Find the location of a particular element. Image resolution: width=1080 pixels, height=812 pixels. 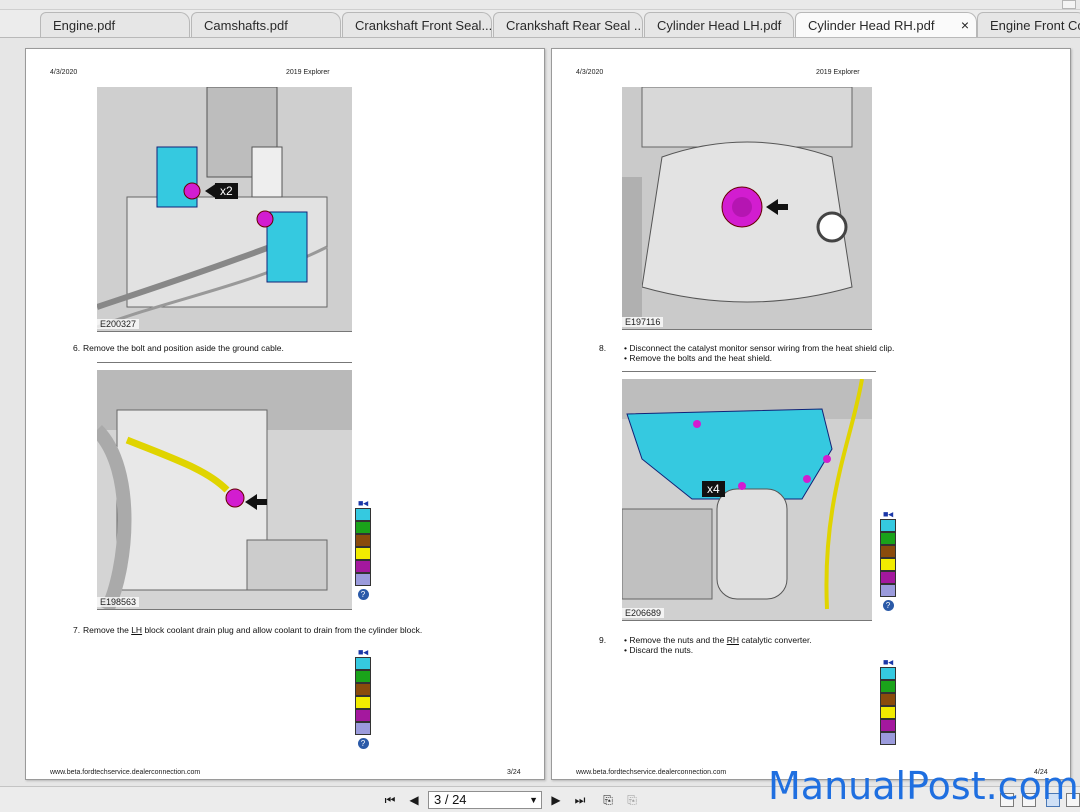

next-page-button: ▶ is located at coordinates (556, 800).